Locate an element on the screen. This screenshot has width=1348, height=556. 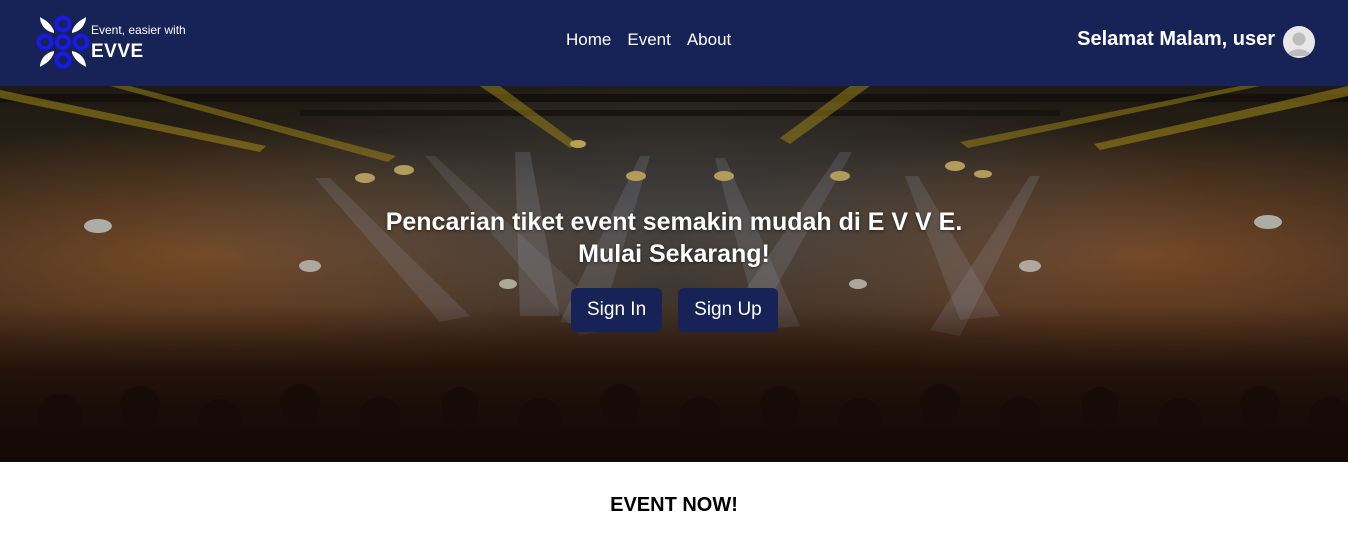
hero-actions: Sign In Sign Up is located at coordinates (674, 310).